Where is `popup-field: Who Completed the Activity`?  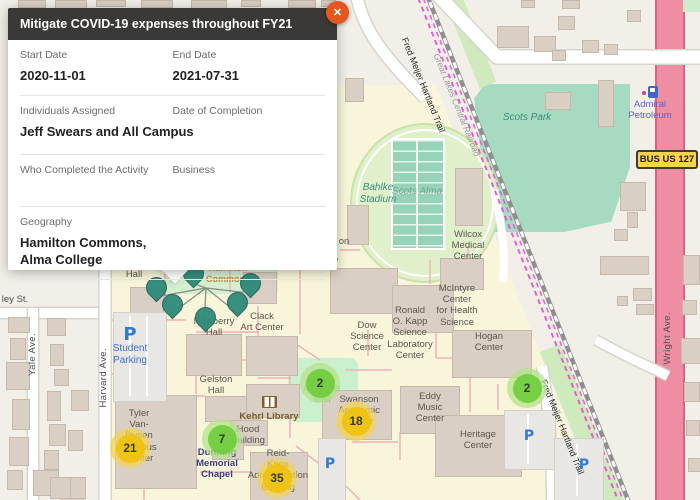
popup-field: Who Completed the Activity is located at coordinates (96, 173).